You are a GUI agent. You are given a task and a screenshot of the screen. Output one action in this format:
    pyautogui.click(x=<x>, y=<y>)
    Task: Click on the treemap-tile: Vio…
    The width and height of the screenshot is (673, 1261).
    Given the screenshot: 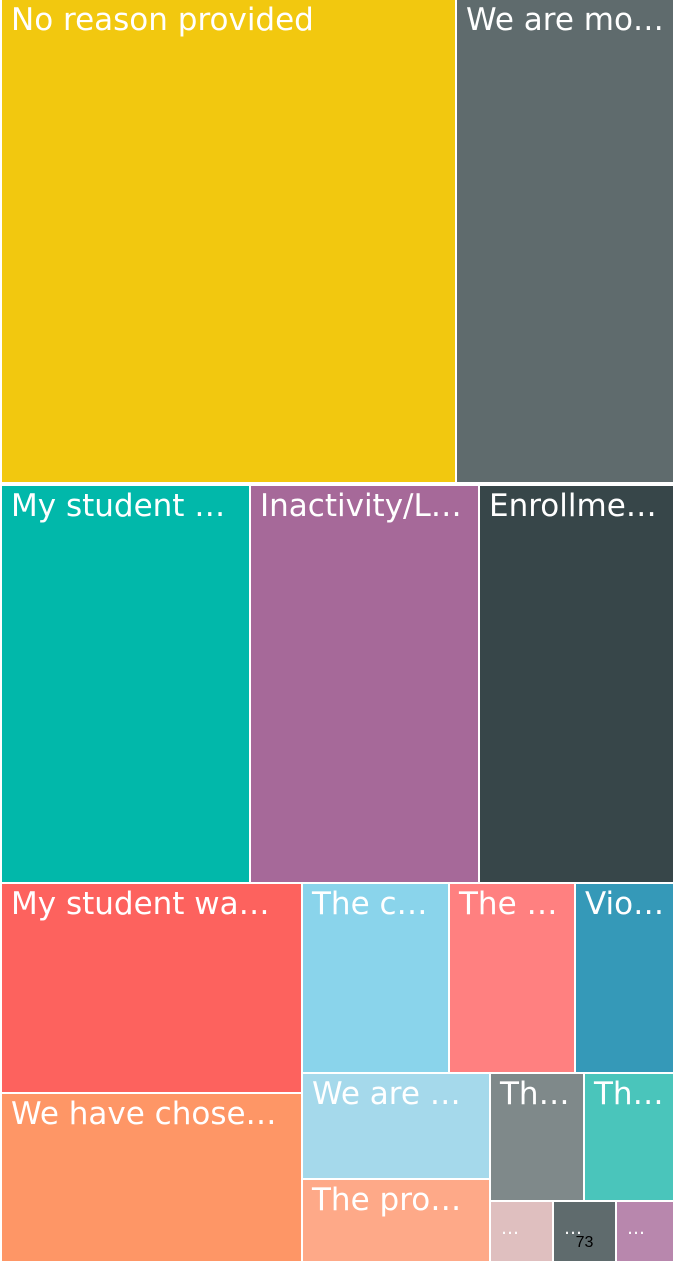 What is the action you would take?
    pyautogui.click(x=624, y=978)
    